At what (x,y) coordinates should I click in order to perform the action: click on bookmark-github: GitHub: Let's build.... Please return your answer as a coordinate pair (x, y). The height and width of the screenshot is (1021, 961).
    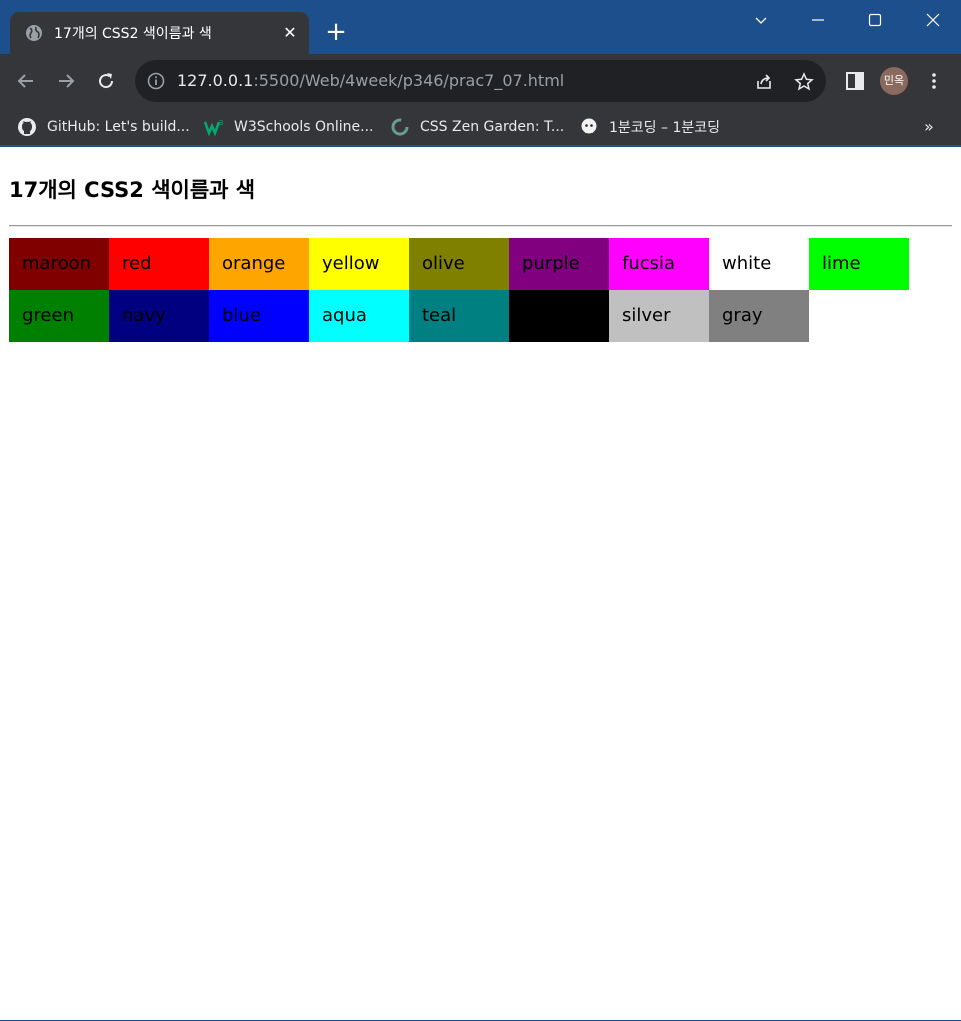
    Looking at the image, I should click on (103, 127).